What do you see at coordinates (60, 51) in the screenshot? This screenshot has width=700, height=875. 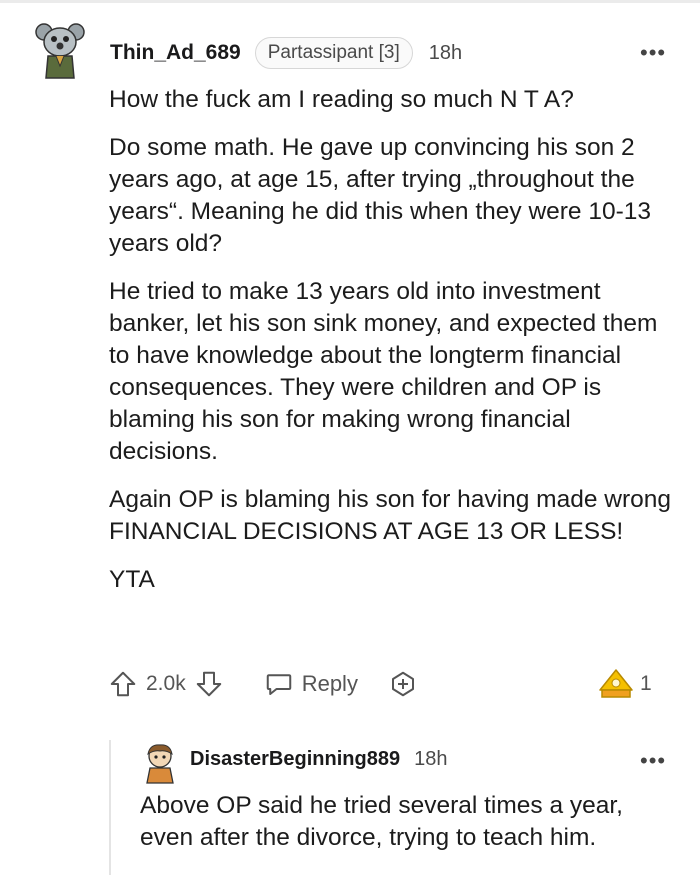 I see `user-avatar` at bounding box center [60, 51].